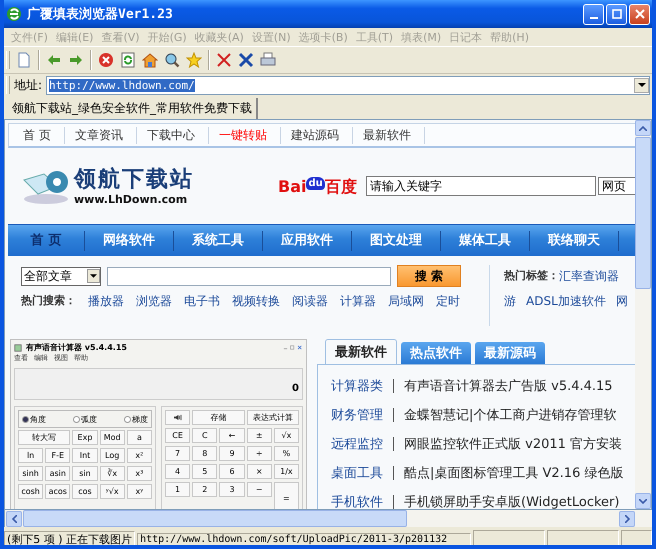 This screenshot has width=656, height=549. Describe the element at coordinates (643, 128) in the screenshot. I see `scroll-up-button` at that location.